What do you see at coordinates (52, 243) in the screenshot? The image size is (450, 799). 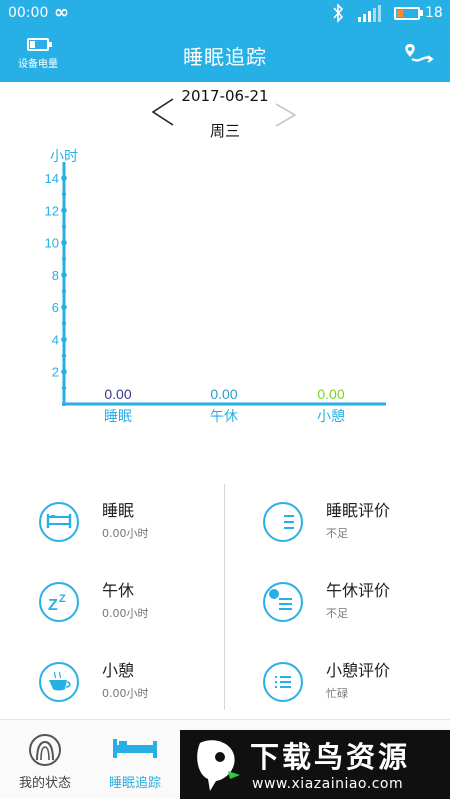 I see `y-tick-label: 10` at bounding box center [52, 243].